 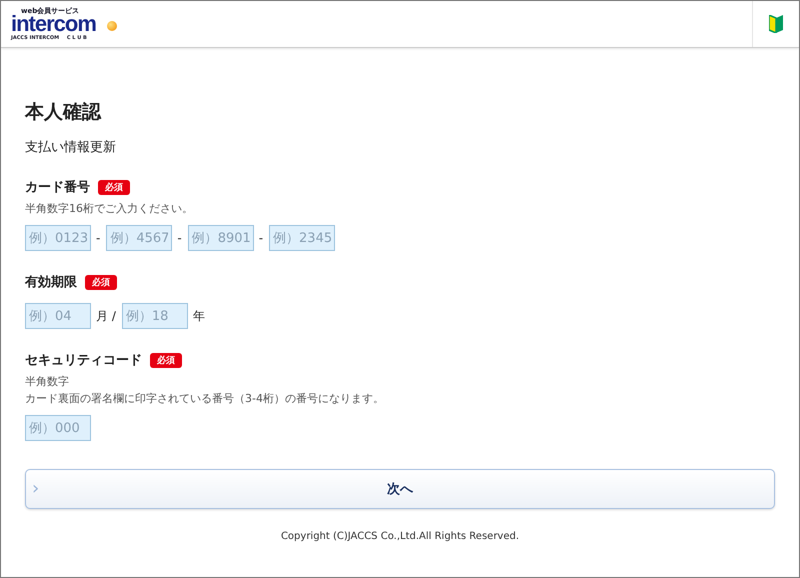 What do you see at coordinates (205, 398) in the screenshot?
I see `hint-text: カード裏面の署名欄に印字されている番号（3-4桁）の番号になります。` at bounding box center [205, 398].